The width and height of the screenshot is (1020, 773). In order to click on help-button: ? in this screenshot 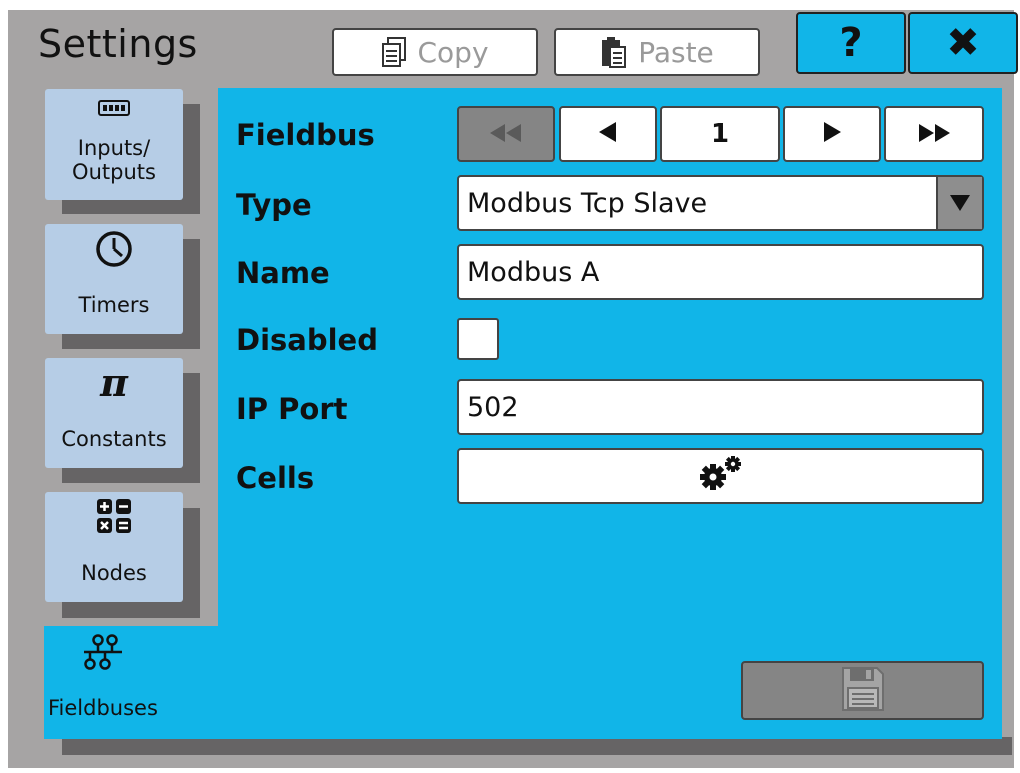, I will do `click(851, 43)`.